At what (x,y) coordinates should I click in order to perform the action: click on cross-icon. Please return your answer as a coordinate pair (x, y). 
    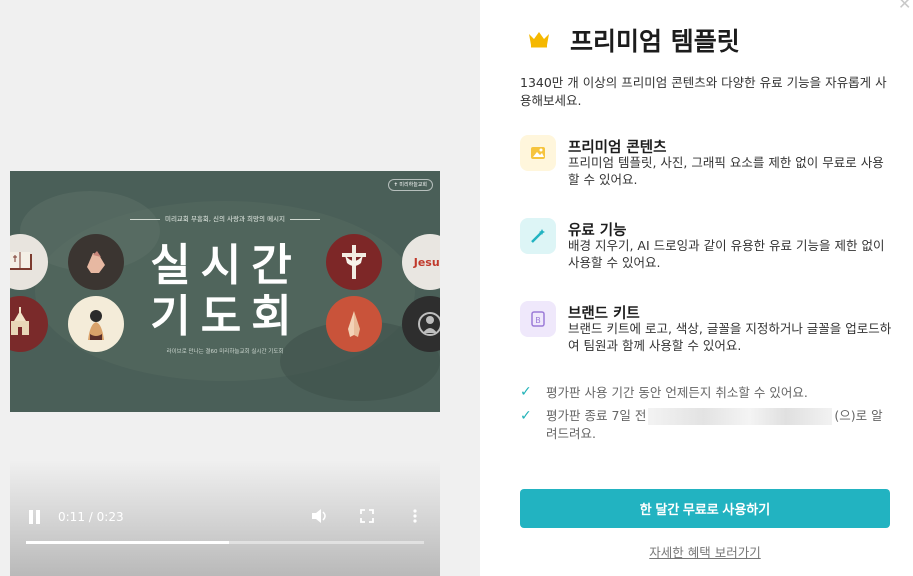
    Looking at the image, I should click on (354, 262).